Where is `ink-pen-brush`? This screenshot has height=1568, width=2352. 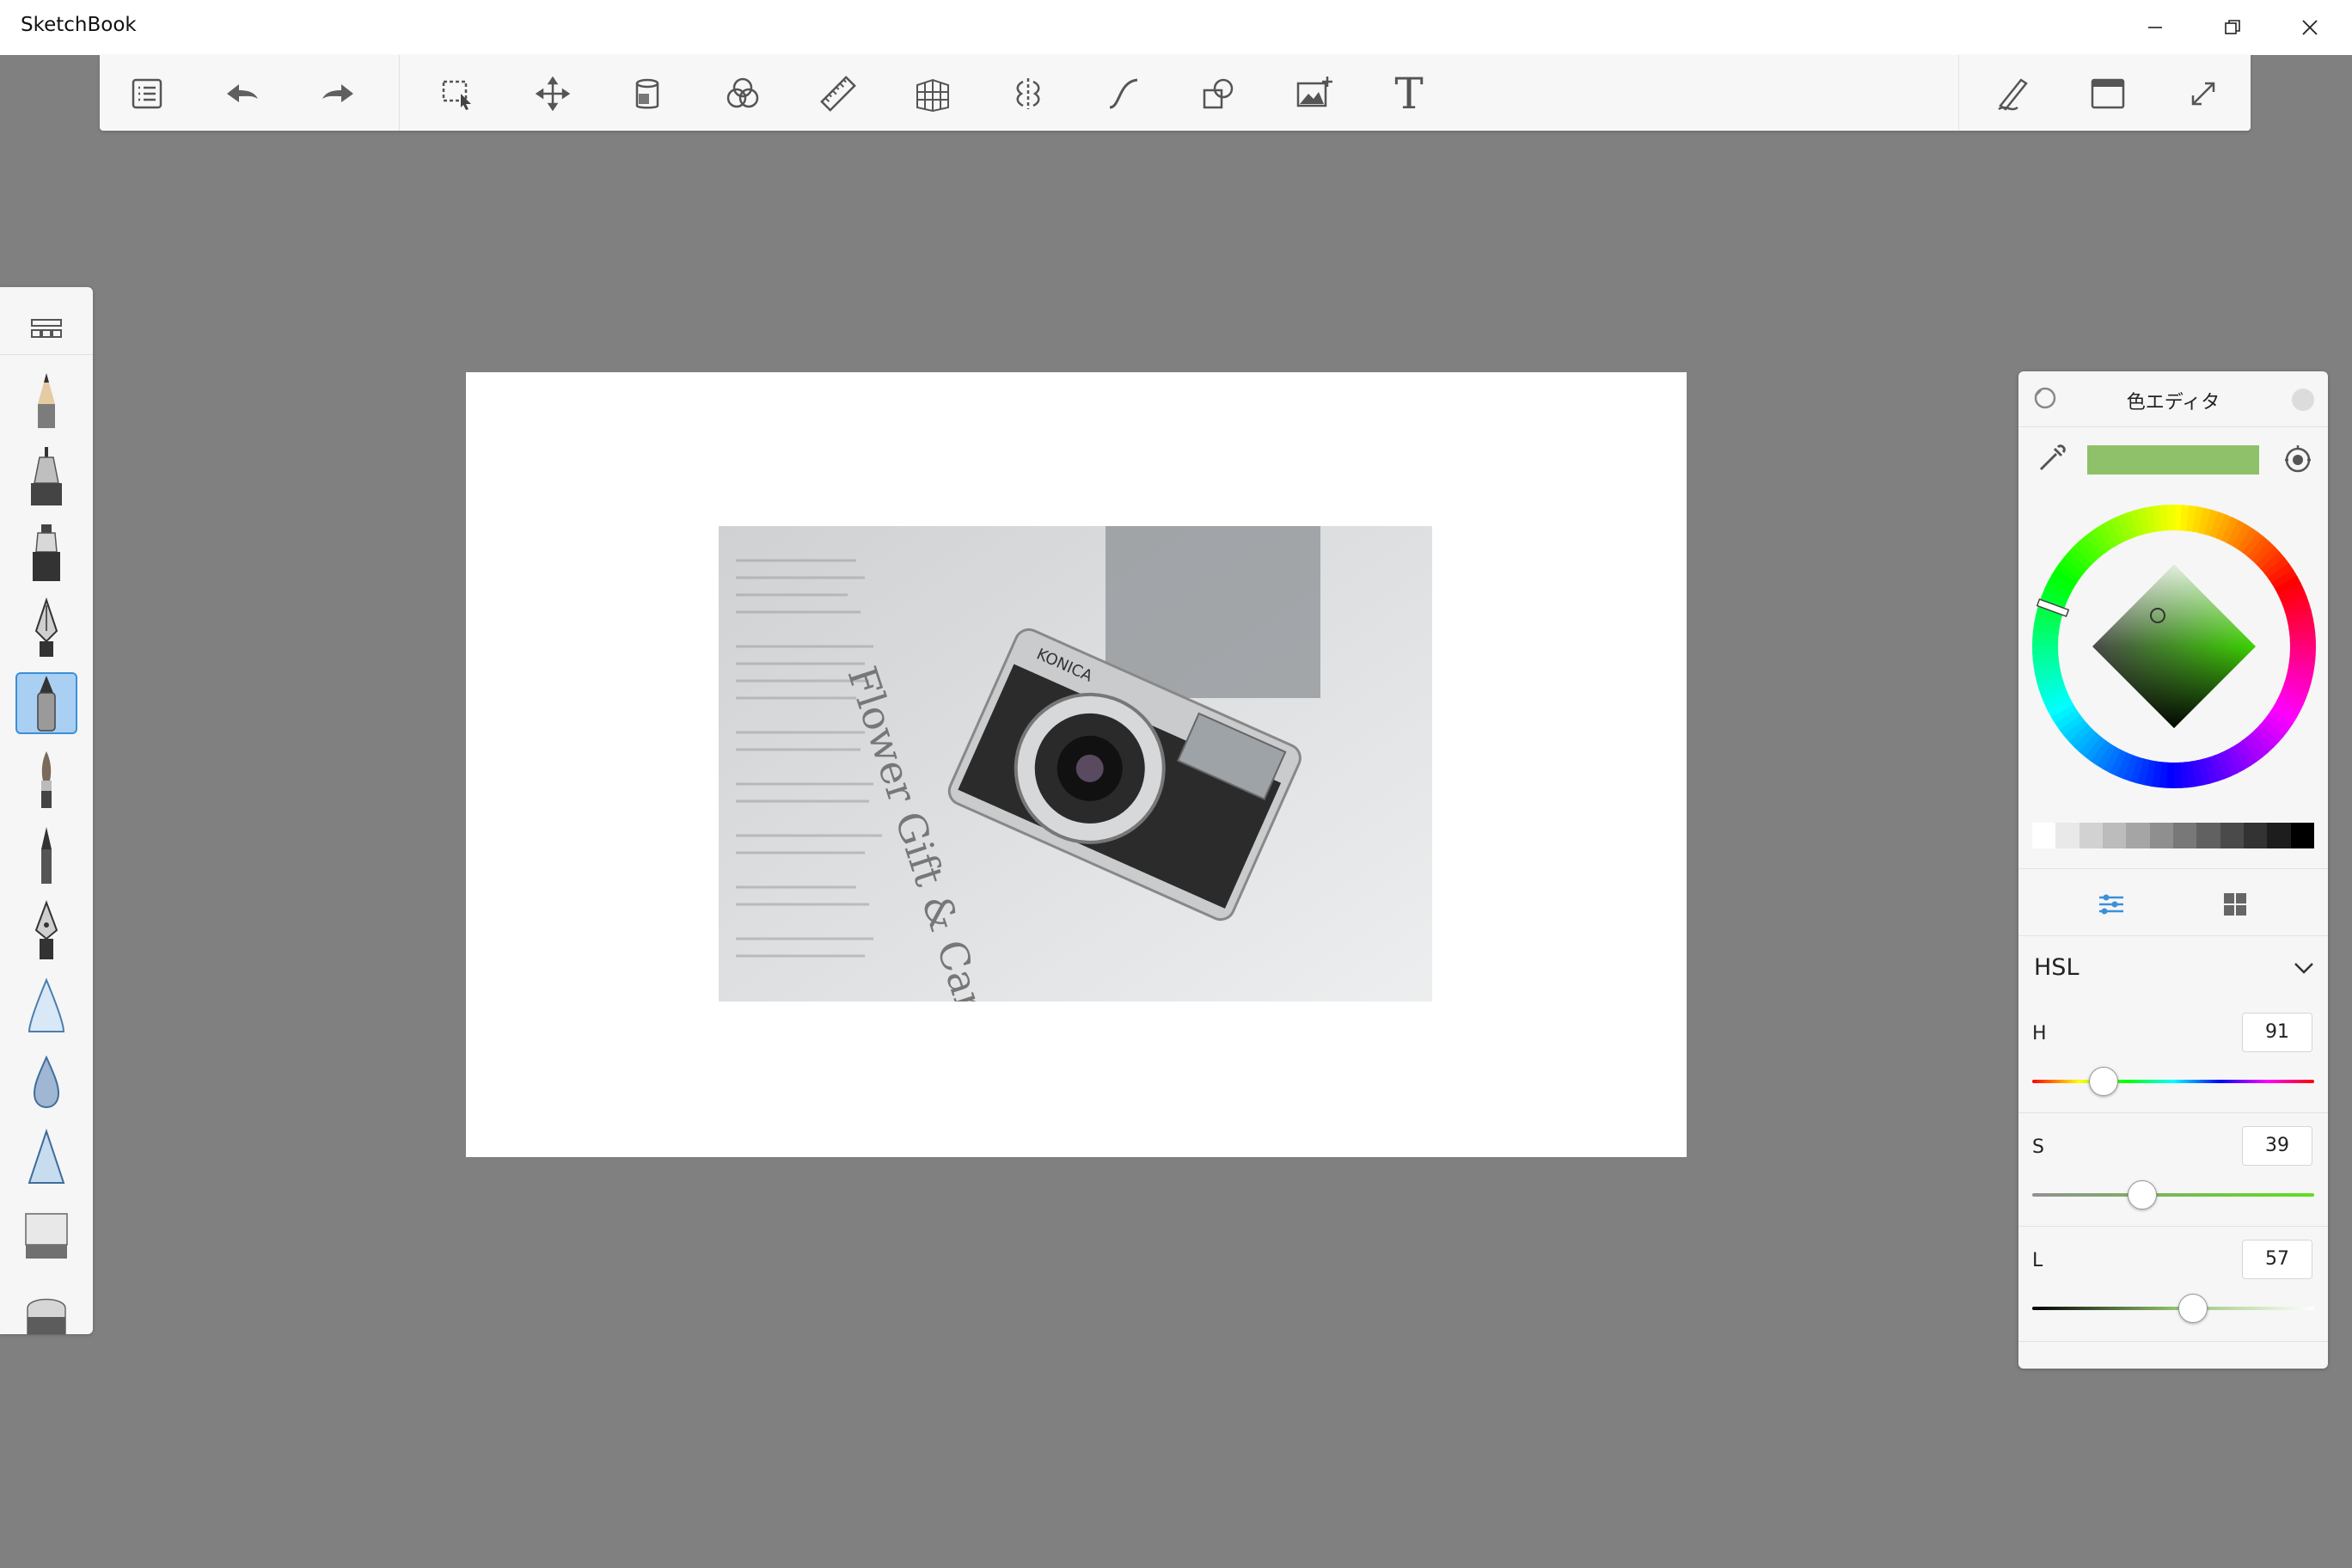 ink-pen-brush is located at coordinates (46, 703).